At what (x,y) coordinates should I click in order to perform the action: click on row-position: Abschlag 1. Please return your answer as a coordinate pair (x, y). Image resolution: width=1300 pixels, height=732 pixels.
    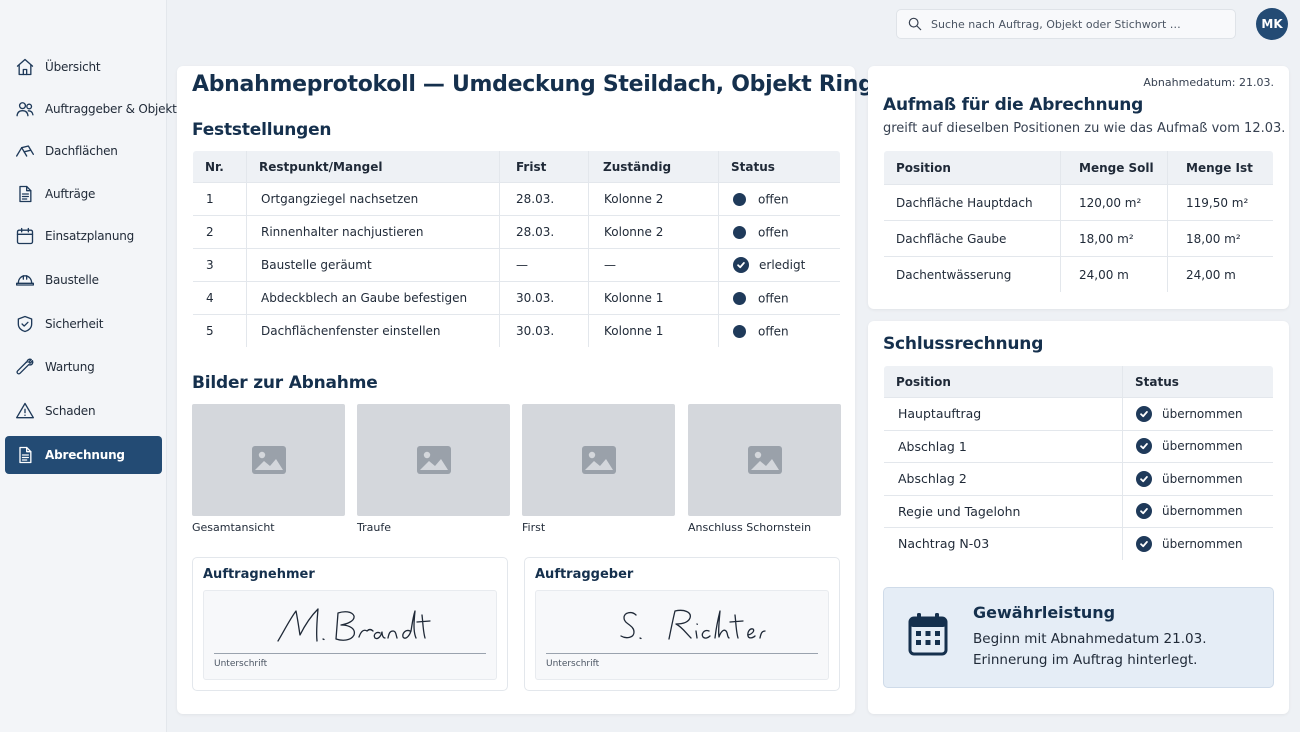
    Looking at the image, I should click on (1003, 446).